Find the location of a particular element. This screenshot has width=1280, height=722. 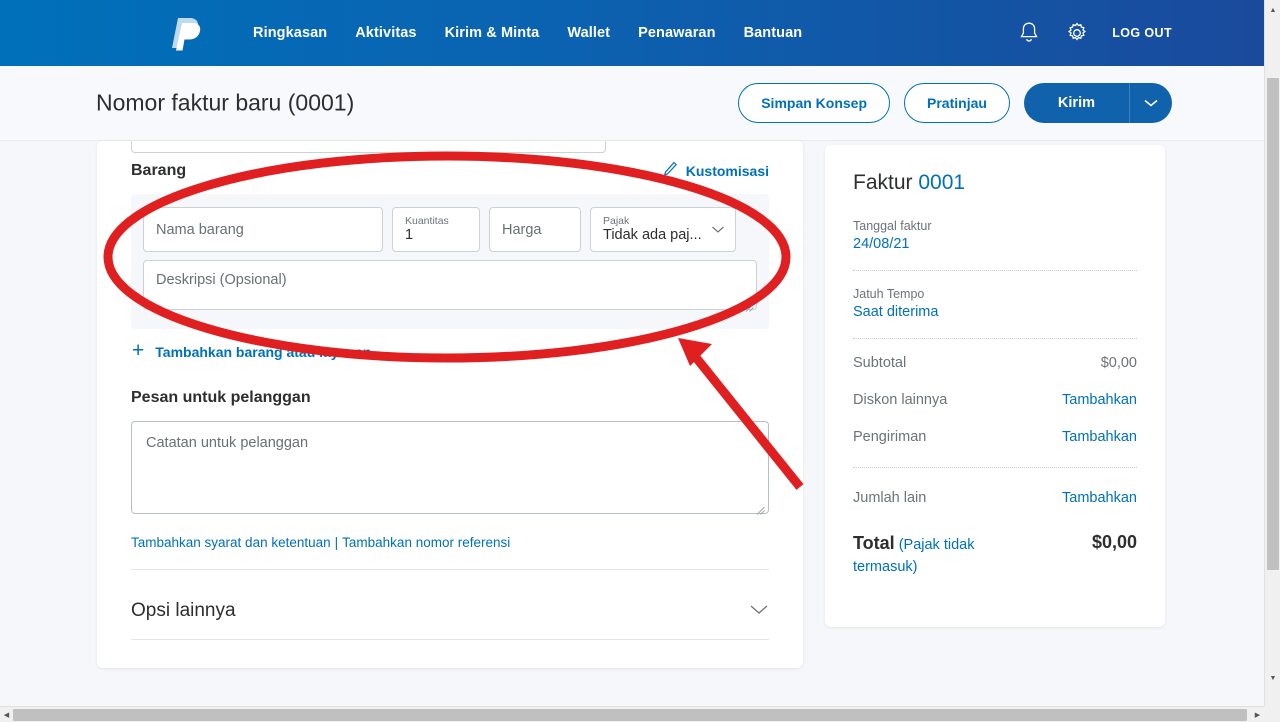

invoice-date-block: Tanggal faktur 24/08/21 is located at coordinates (995, 235).